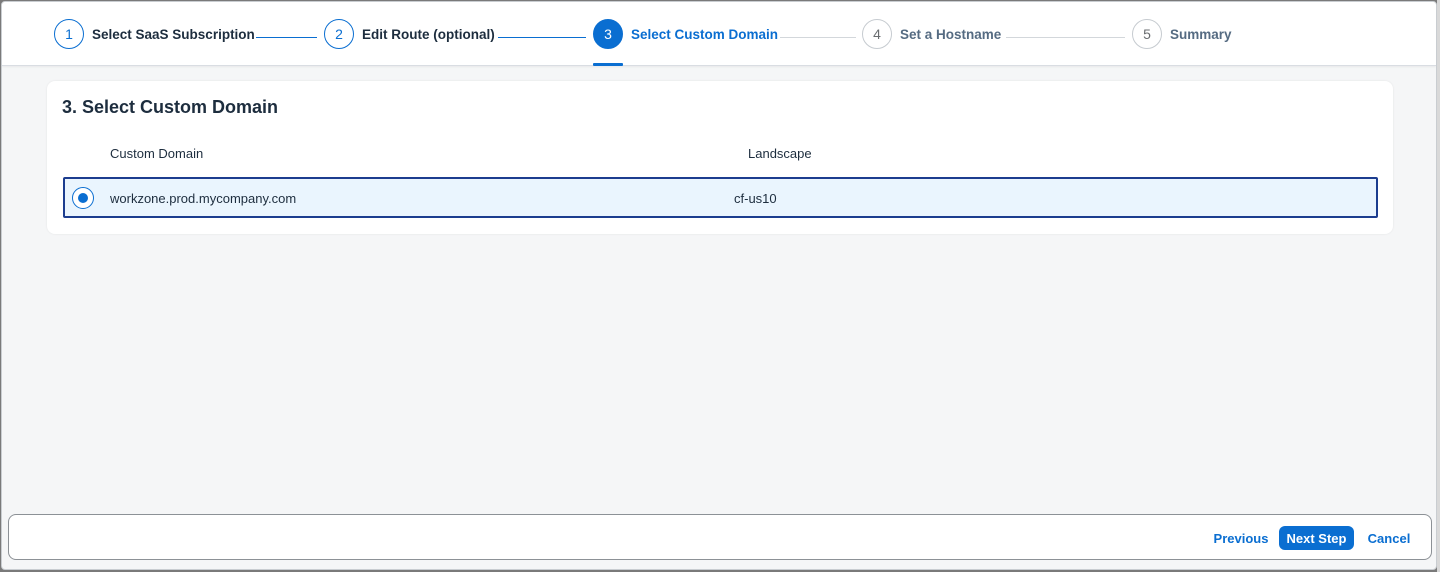 This screenshot has height=572, width=1440. What do you see at coordinates (1316, 538) in the screenshot?
I see `next-step-button: Next Step` at bounding box center [1316, 538].